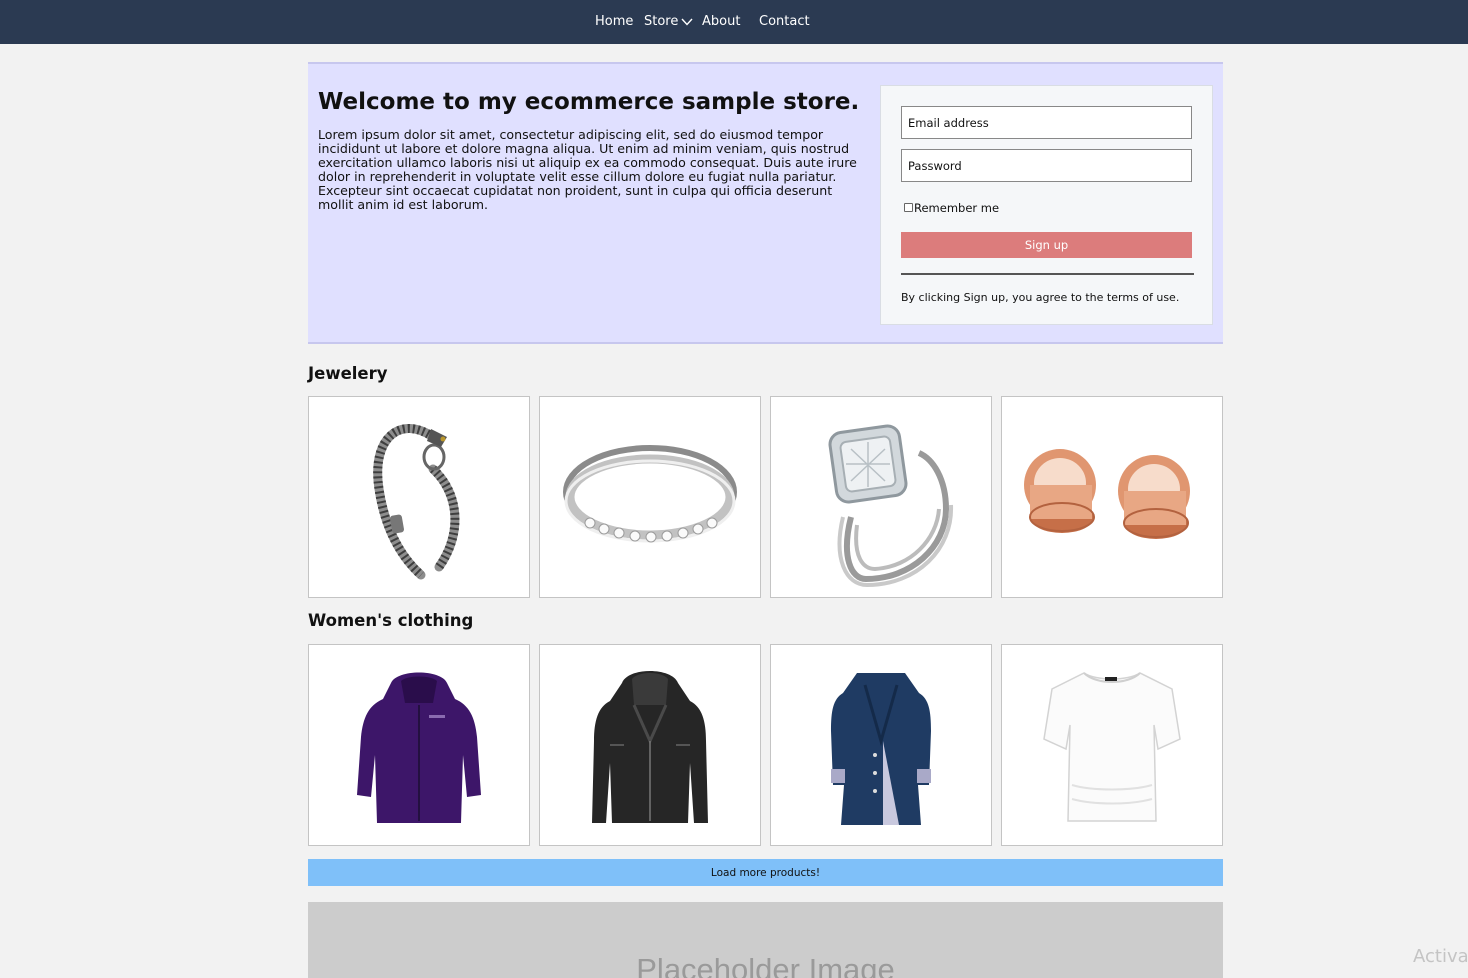 This screenshot has height=978, width=1468. Describe the element at coordinates (391, 620) in the screenshot. I see `section-title-womens-clothing: Women's clothing` at that location.